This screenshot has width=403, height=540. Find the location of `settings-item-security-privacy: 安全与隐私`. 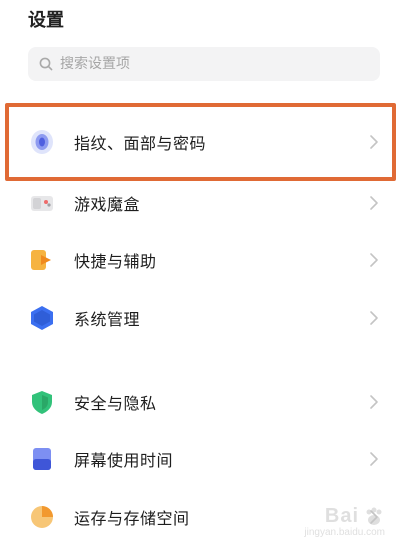

settings-item-security-privacy: 安全与隐私 is located at coordinates (201, 402).